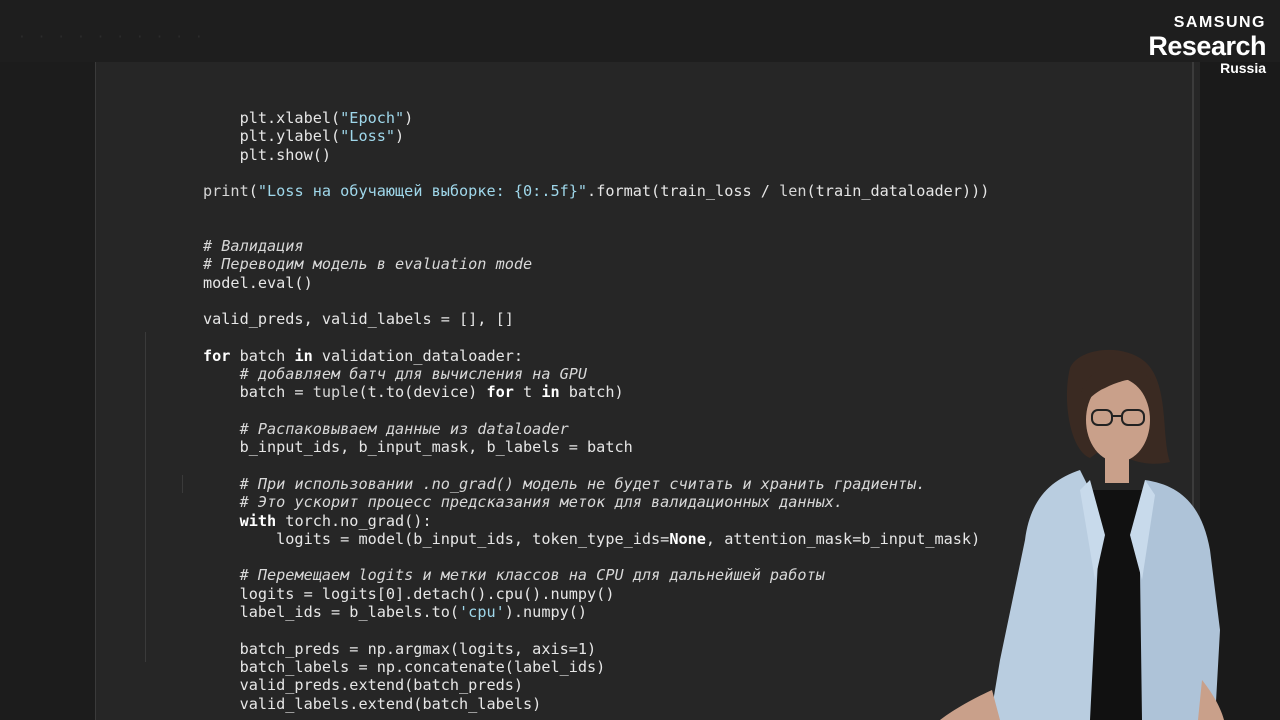  Describe the element at coordinates (308, 118) in the screenshot. I see `code-line: plt.xlabel("Epoch")` at that location.